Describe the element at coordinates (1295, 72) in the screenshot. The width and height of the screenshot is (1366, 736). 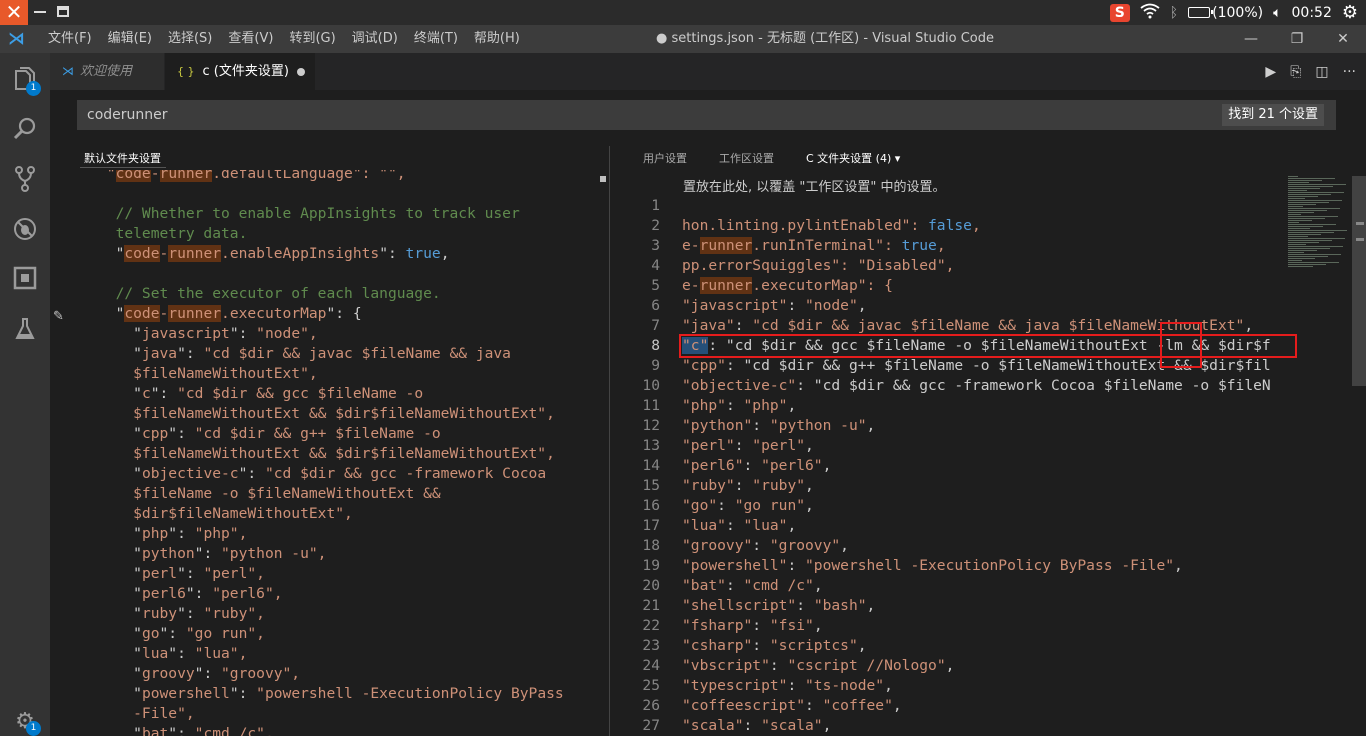
I see `open-settings-json-icon: ⎘` at that location.